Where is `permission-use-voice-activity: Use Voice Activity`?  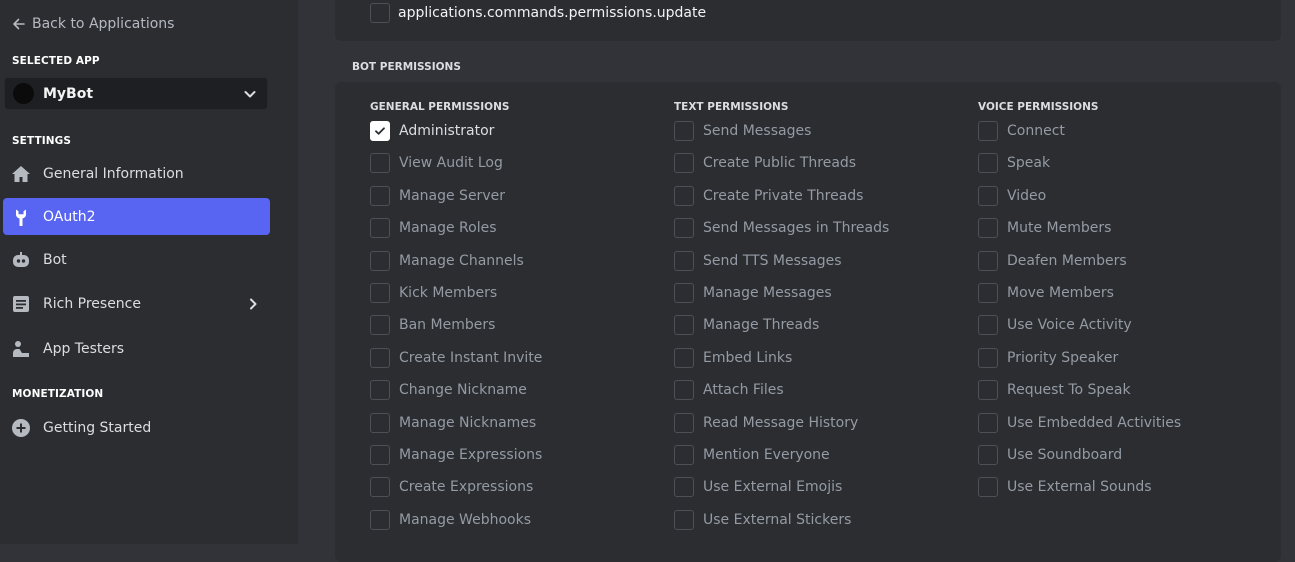
permission-use-voice-activity: Use Voice Activity is located at coordinates (1055, 325).